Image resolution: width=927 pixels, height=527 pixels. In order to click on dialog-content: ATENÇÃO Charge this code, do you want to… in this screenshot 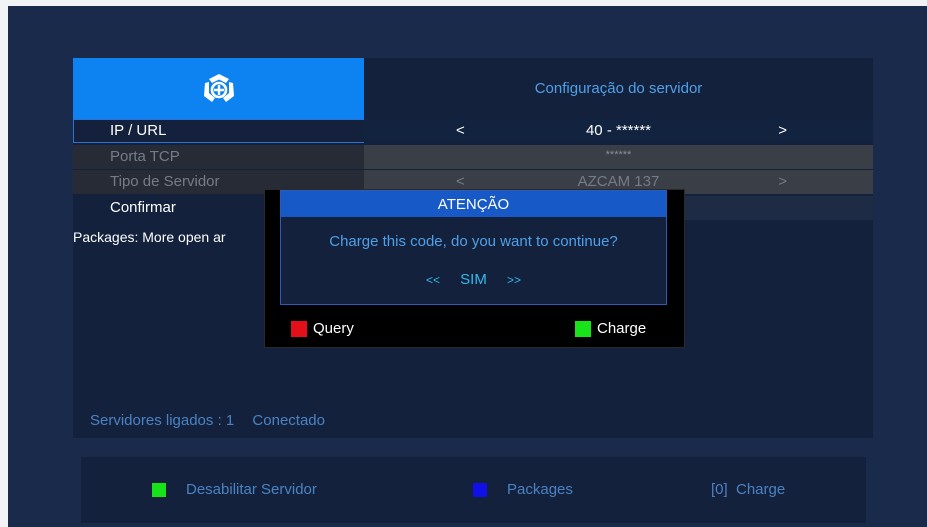, I will do `click(473, 247)`.